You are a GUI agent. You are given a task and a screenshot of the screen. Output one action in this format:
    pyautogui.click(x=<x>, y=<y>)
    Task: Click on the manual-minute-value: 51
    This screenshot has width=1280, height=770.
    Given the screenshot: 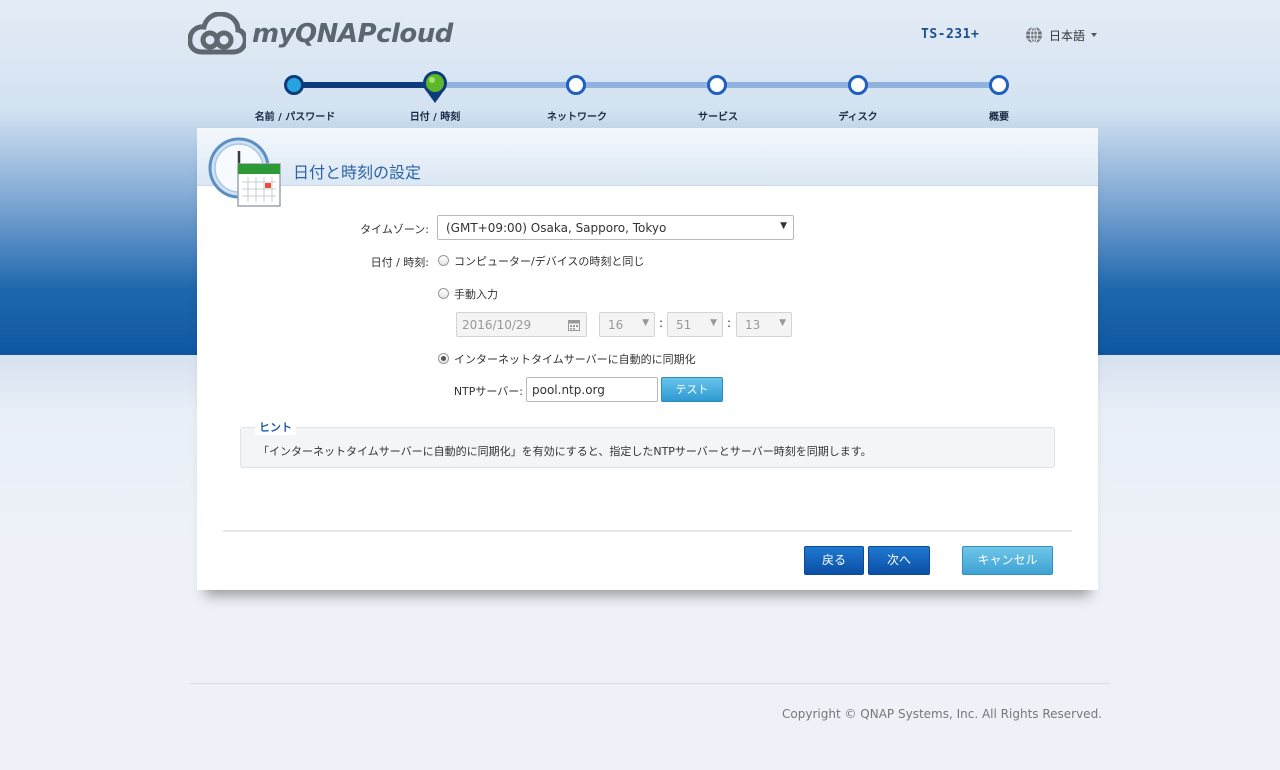 What is the action you would take?
    pyautogui.click(x=684, y=325)
    